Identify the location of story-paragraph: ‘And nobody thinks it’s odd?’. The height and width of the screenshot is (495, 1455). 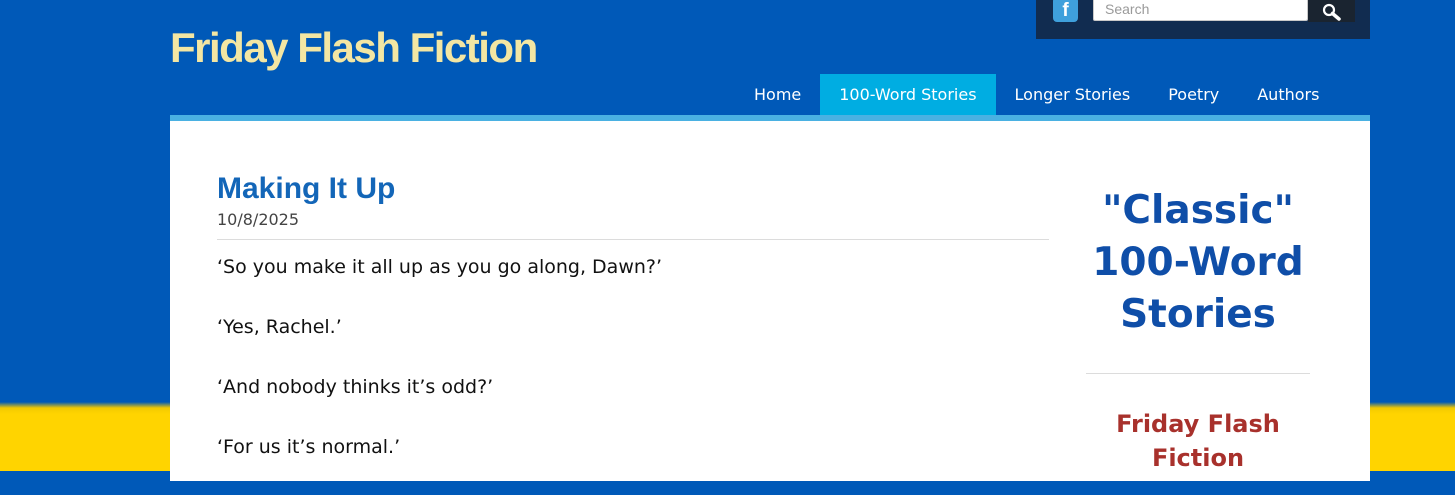
(355, 387).